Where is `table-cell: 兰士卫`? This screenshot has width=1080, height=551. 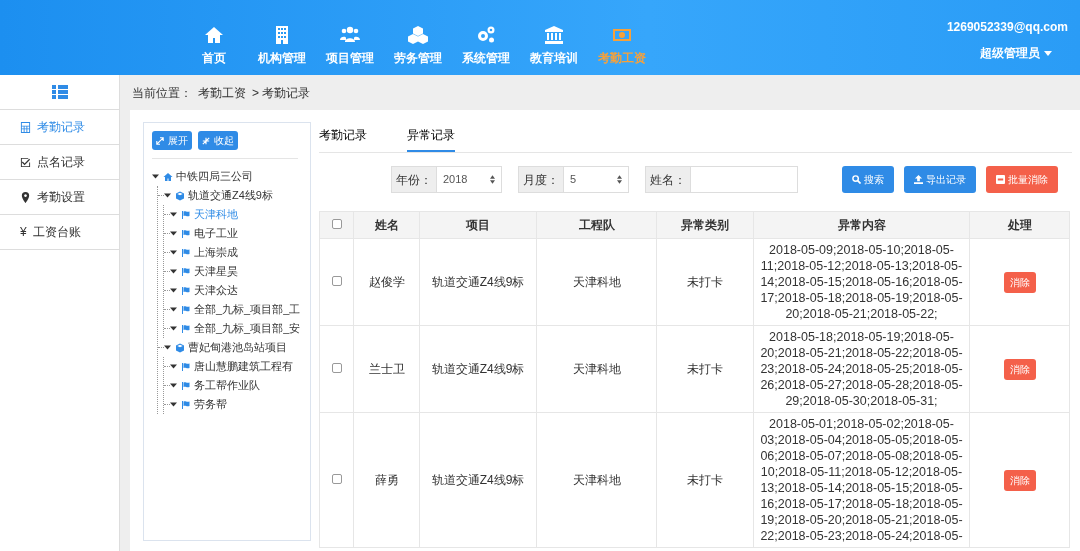 table-cell: 兰士卫 is located at coordinates (386, 369).